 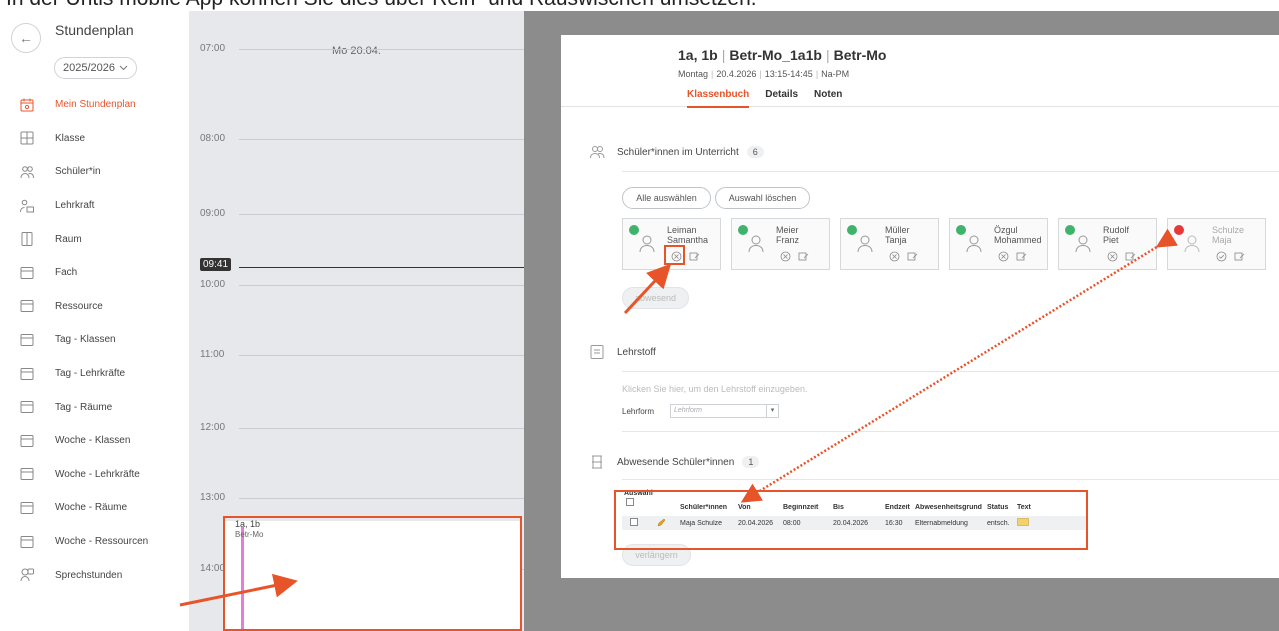 I want to click on arrow-to-lesson, so click(x=238, y=590).